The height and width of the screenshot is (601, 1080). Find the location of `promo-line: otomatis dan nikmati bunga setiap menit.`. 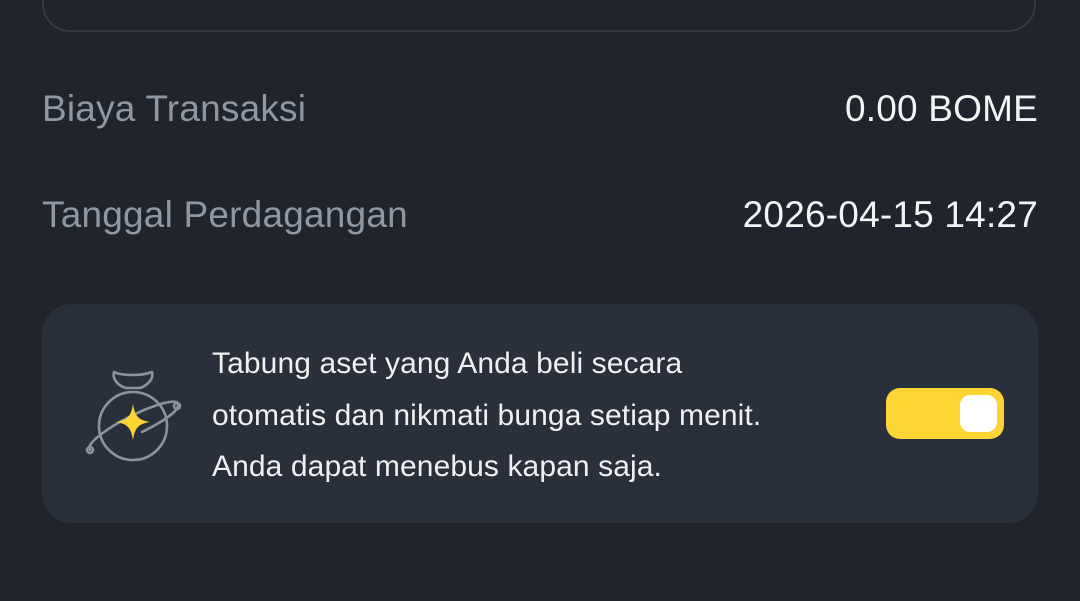

promo-line: otomatis dan nikmati bunga setiap menit. is located at coordinates (487, 415).